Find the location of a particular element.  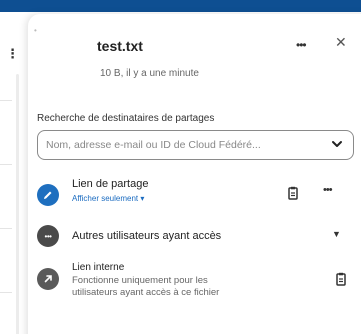

caret-down-icon: ▼ is located at coordinates (336, 234).